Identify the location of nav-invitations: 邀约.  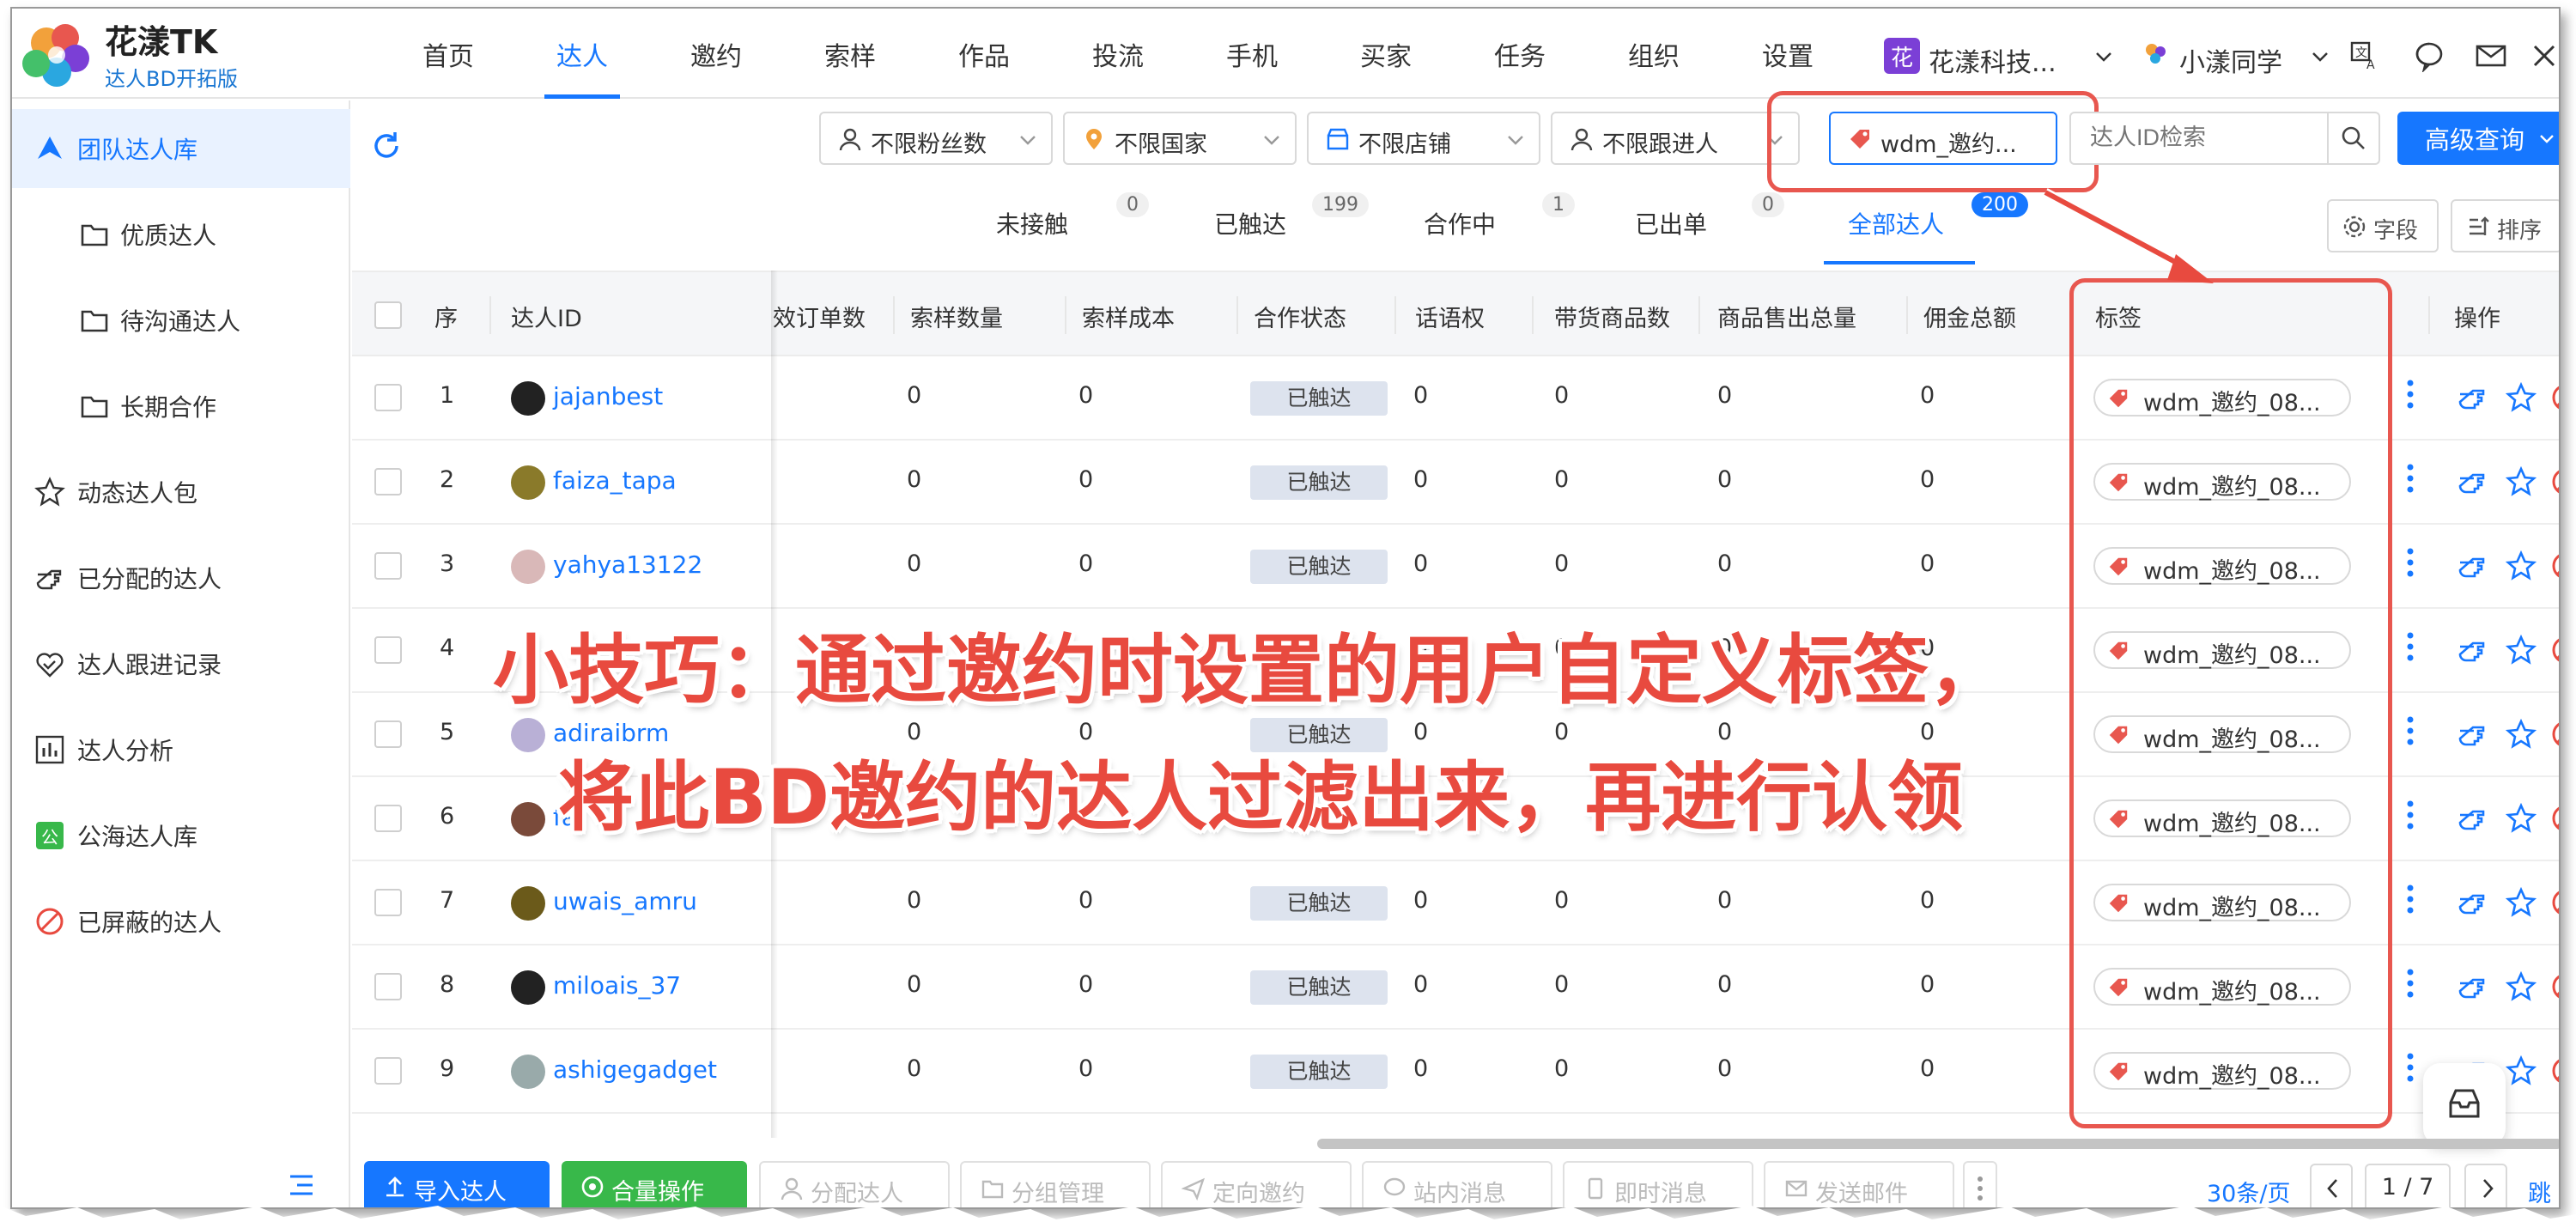
(716, 54).